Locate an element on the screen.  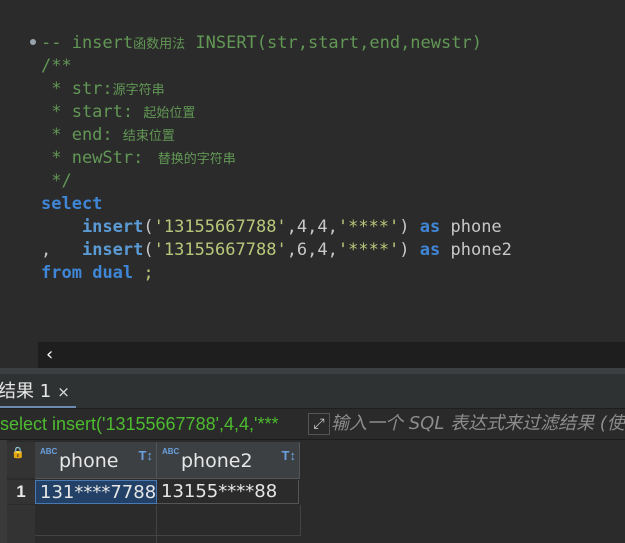
code-token: 替换的字符串 is located at coordinates (194, 159).